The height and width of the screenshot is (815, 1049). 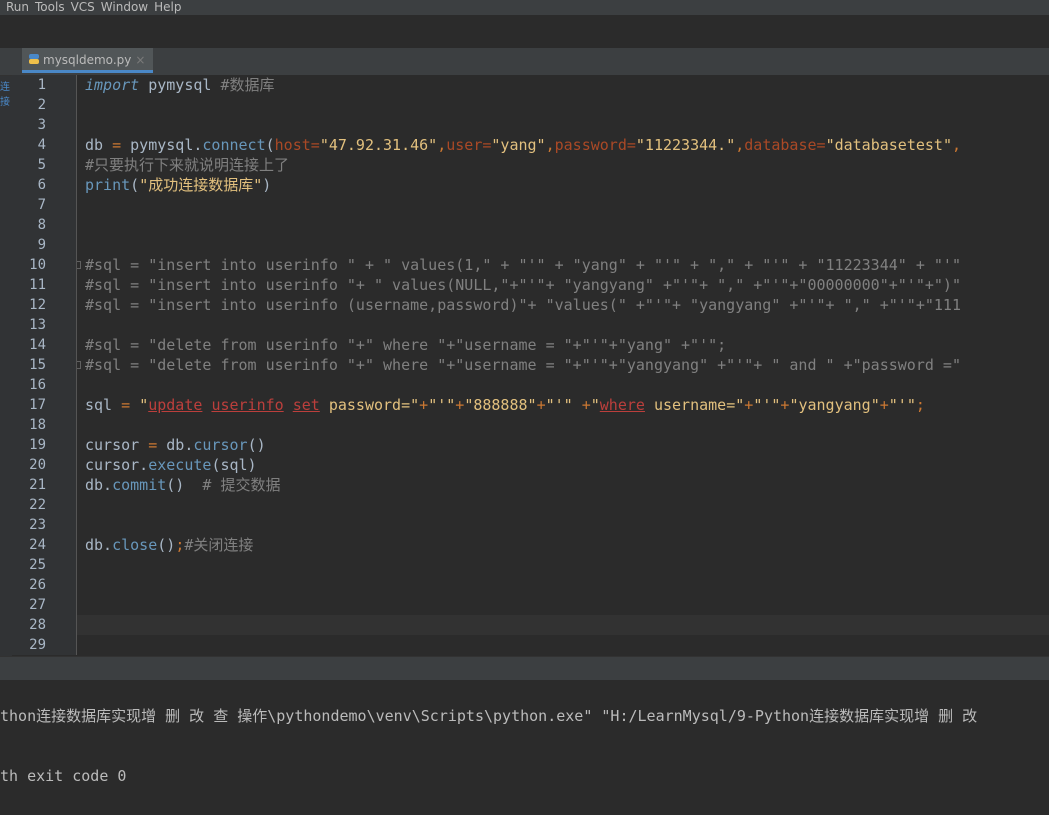 What do you see at coordinates (694, 405) in the screenshot?
I see `code-token: username="` at bounding box center [694, 405].